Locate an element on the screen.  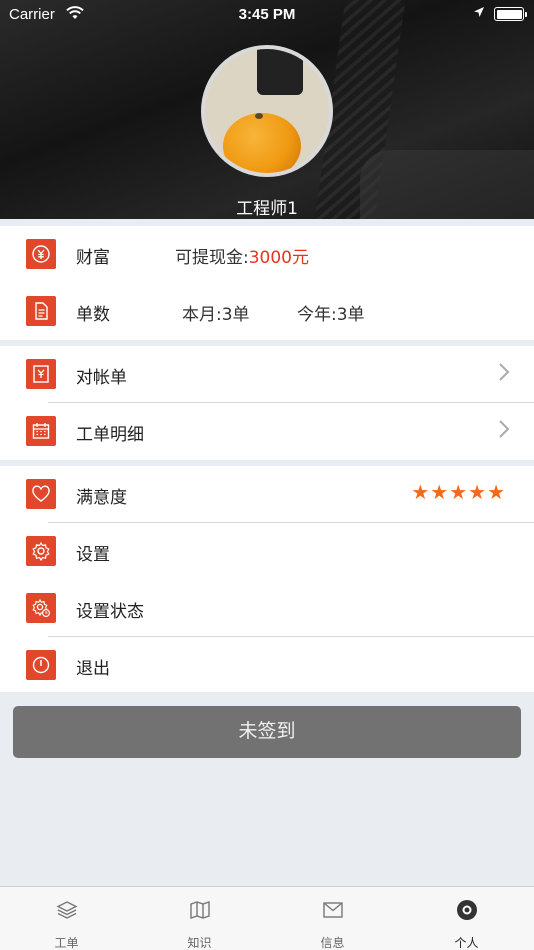
user-name: 工程师1 is located at coordinates (267, 209).